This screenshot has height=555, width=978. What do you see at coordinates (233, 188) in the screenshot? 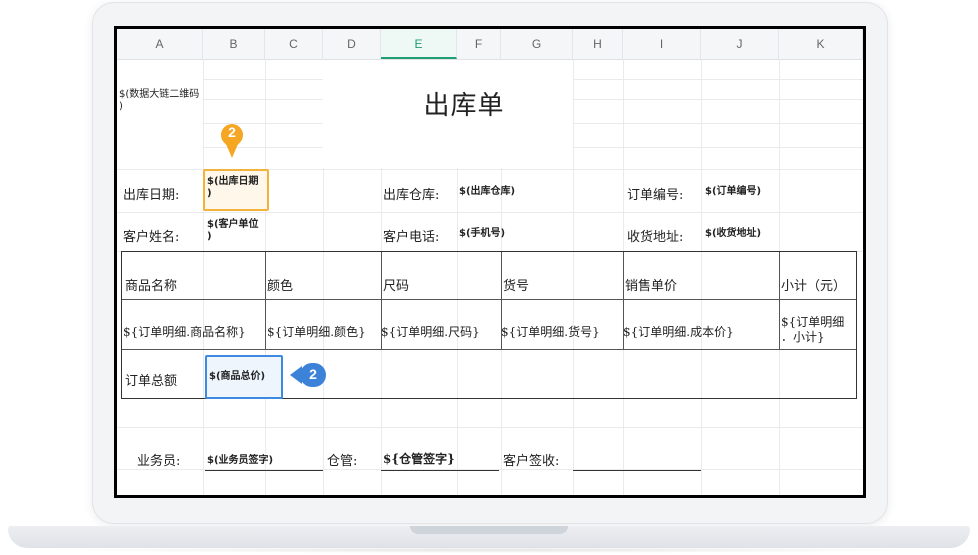
I see `ship-date-value: $(出库日期 )` at bounding box center [233, 188].